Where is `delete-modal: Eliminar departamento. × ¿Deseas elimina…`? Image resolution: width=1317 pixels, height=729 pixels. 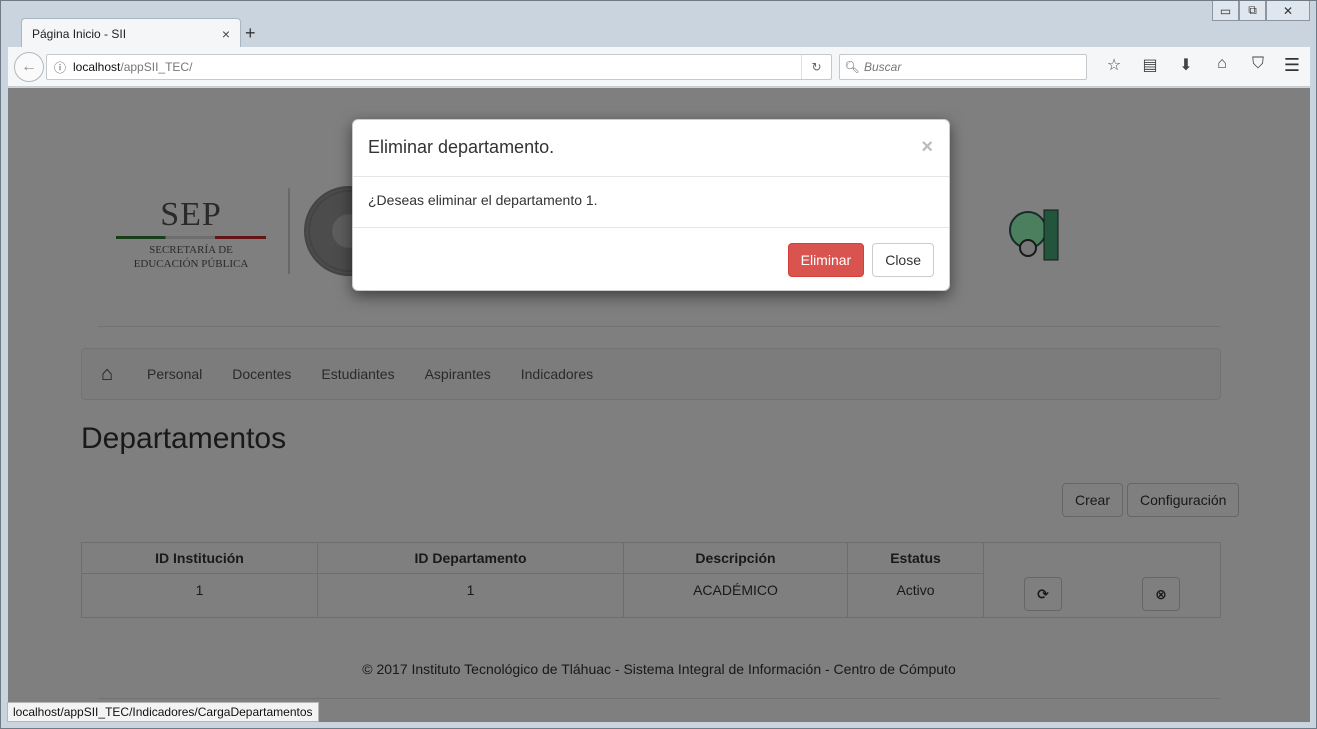 delete-modal: Eliminar departamento. × ¿Deseas elimina… is located at coordinates (651, 205).